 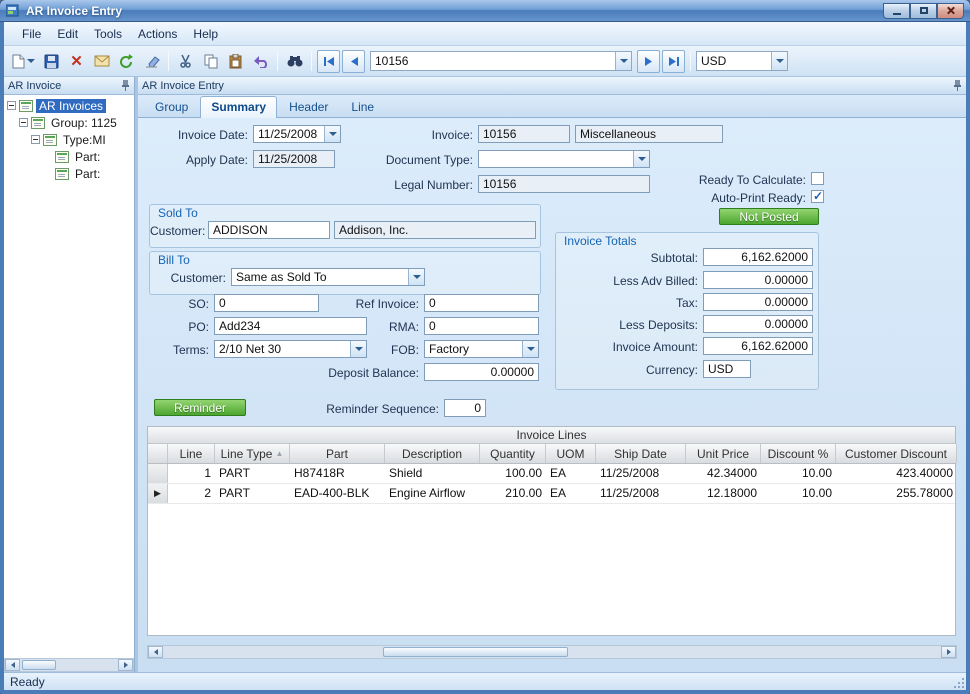 I want to click on rma-field: 0, so click(x=481, y=326).